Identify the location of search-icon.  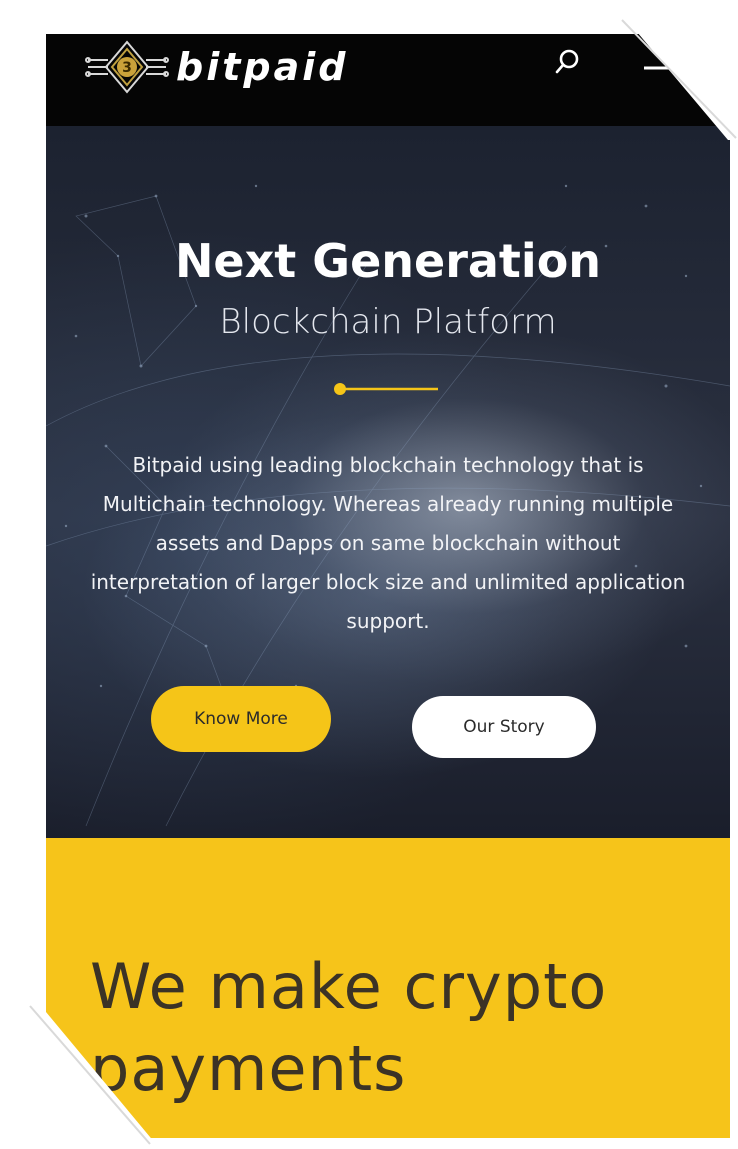
(567, 61).